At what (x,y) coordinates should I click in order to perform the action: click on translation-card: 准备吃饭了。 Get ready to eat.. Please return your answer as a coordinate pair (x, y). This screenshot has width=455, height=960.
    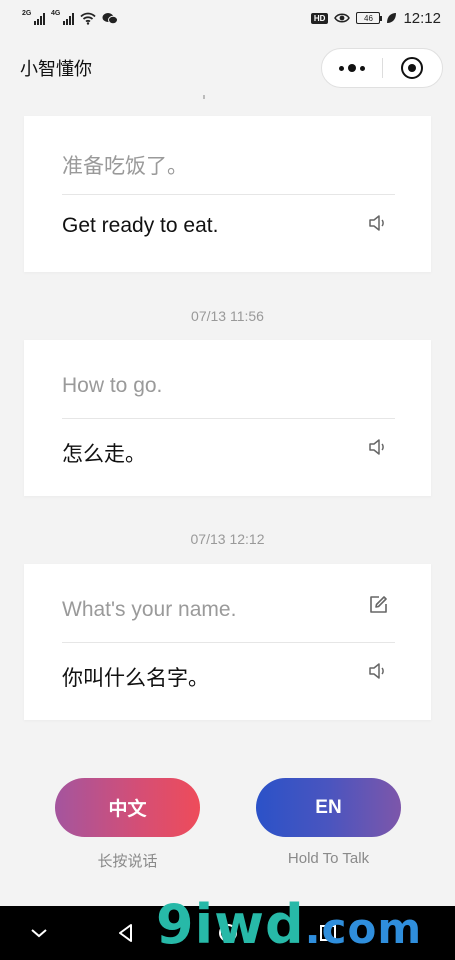
    Looking at the image, I should click on (227, 194).